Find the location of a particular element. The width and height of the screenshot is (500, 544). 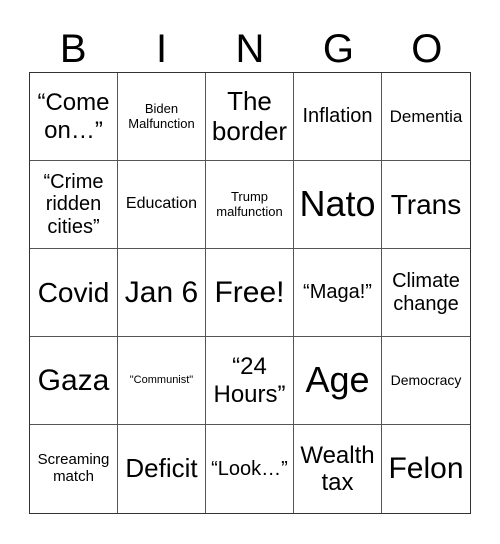

bingo-cell: Biden Malfunction is located at coordinates (162, 117).